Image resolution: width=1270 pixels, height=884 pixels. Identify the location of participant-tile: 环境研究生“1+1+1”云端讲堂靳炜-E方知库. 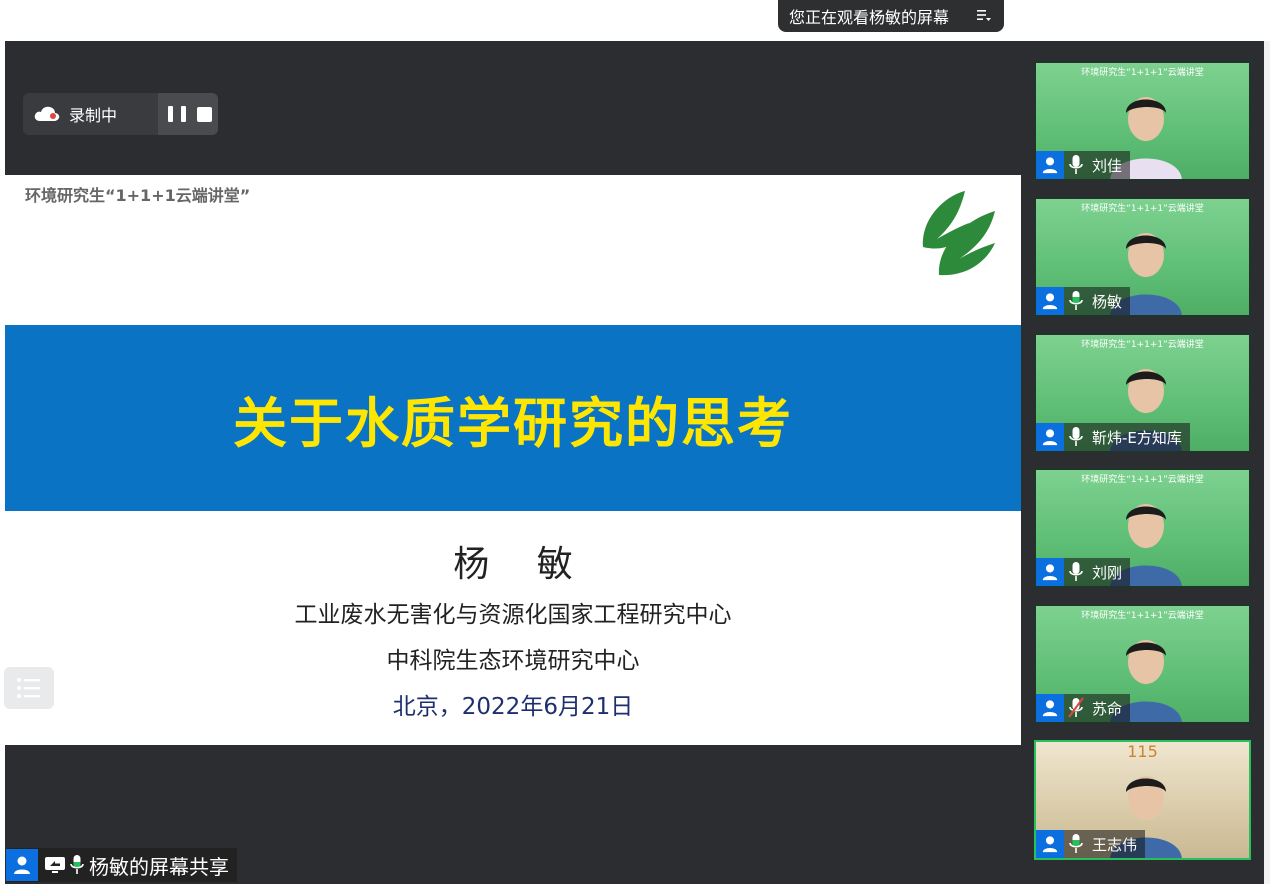
(1142, 393).